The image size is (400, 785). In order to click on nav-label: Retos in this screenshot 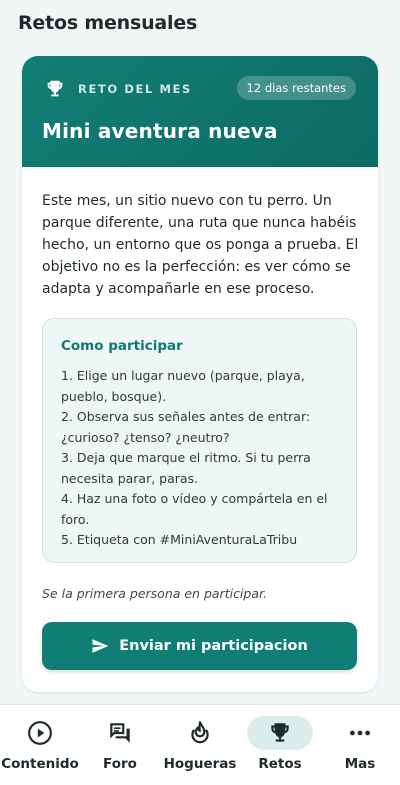, I will do `click(280, 764)`.